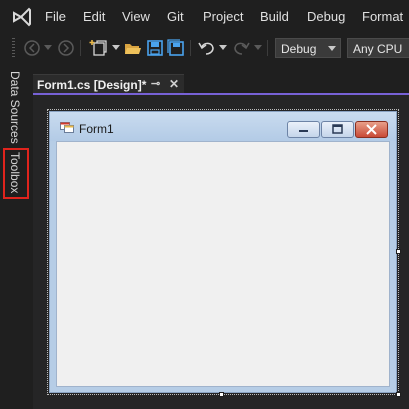  Describe the element at coordinates (99, 48) in the screenshot. I see `new-project-icon` at that location.